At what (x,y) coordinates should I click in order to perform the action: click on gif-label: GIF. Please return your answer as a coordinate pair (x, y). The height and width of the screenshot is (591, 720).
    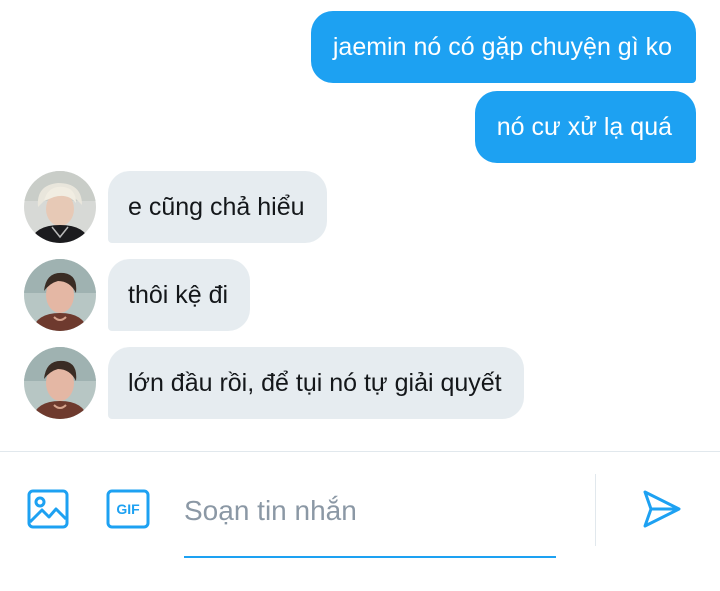
    Looking at the image, I should click on (128, 509).